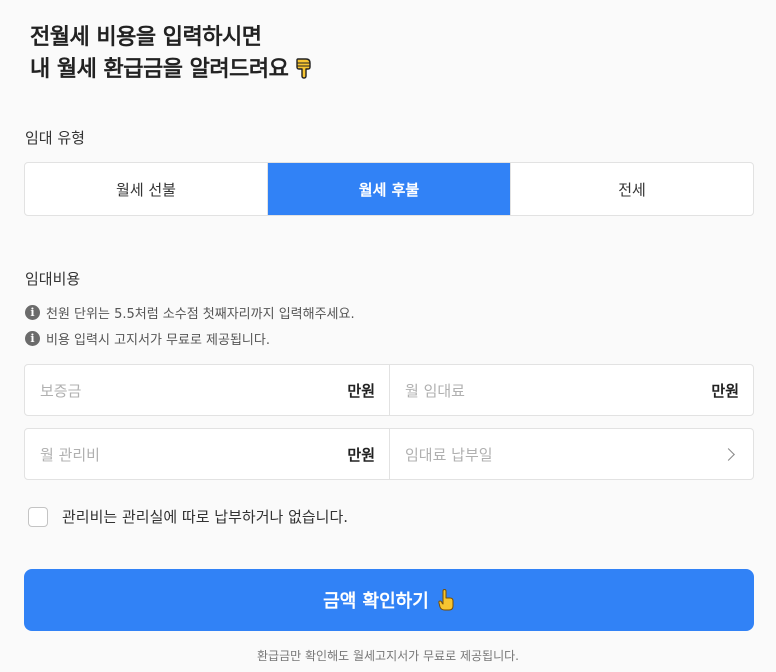 This screenshot has width=776, height=672. What do you see at coordinates (207, 390) in the screenshot?
I see `deposit-field: 보증금 만원` at bounding box center [207, 390].